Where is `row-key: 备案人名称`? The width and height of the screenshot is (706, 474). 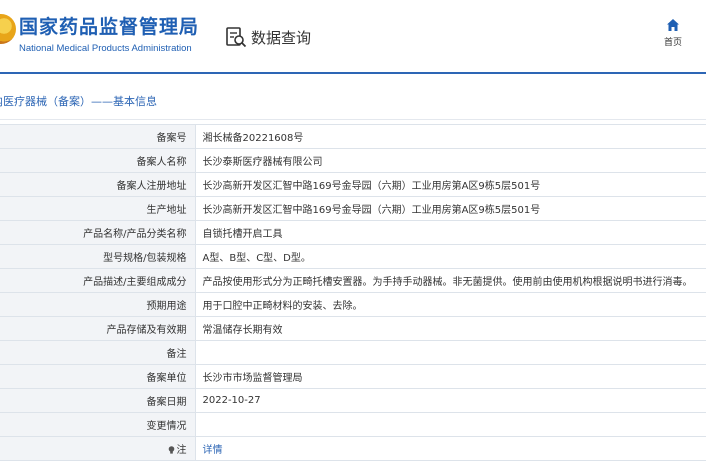 row-key: 备案人名称 is located at coordinates (98, 160).